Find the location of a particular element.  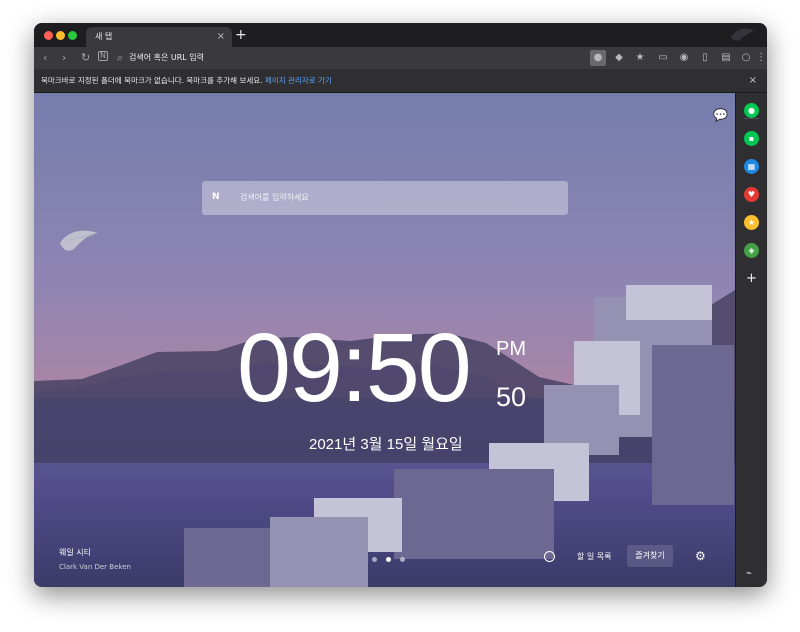

naver-icon: N is located at coordinates (103, 56).